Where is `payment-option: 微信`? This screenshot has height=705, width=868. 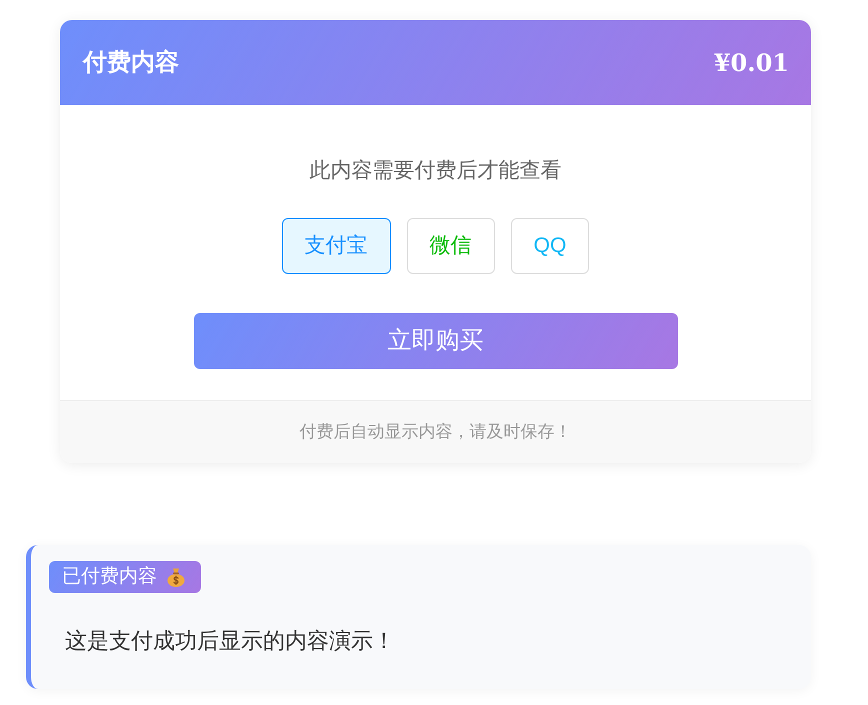 payment-option: 微信 is located at coordinates (450, 246).